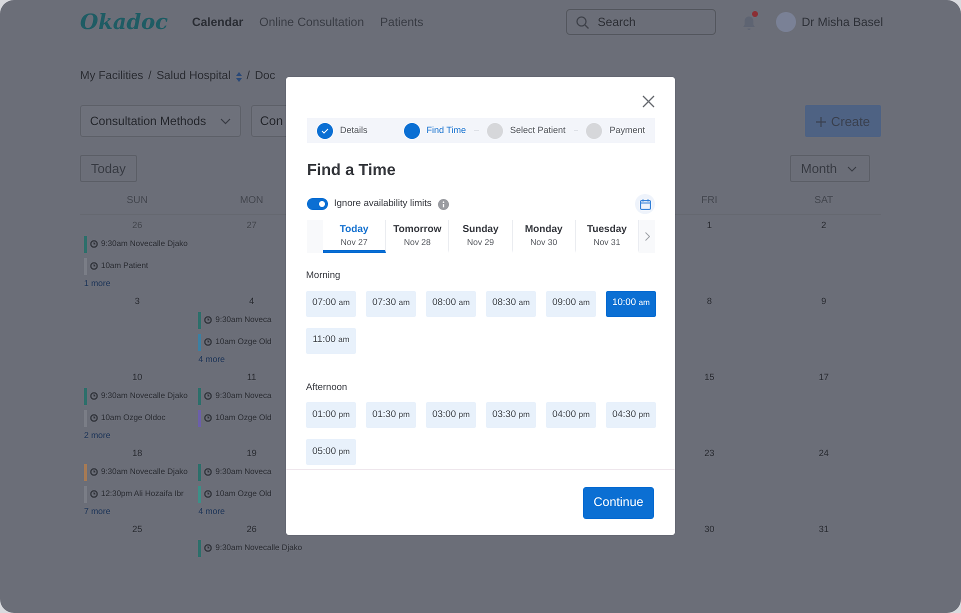  What do you see at coordinates (218, 22) in the screenshot?
I see `nav-link: Calendar` at bounding box center [218, 22].